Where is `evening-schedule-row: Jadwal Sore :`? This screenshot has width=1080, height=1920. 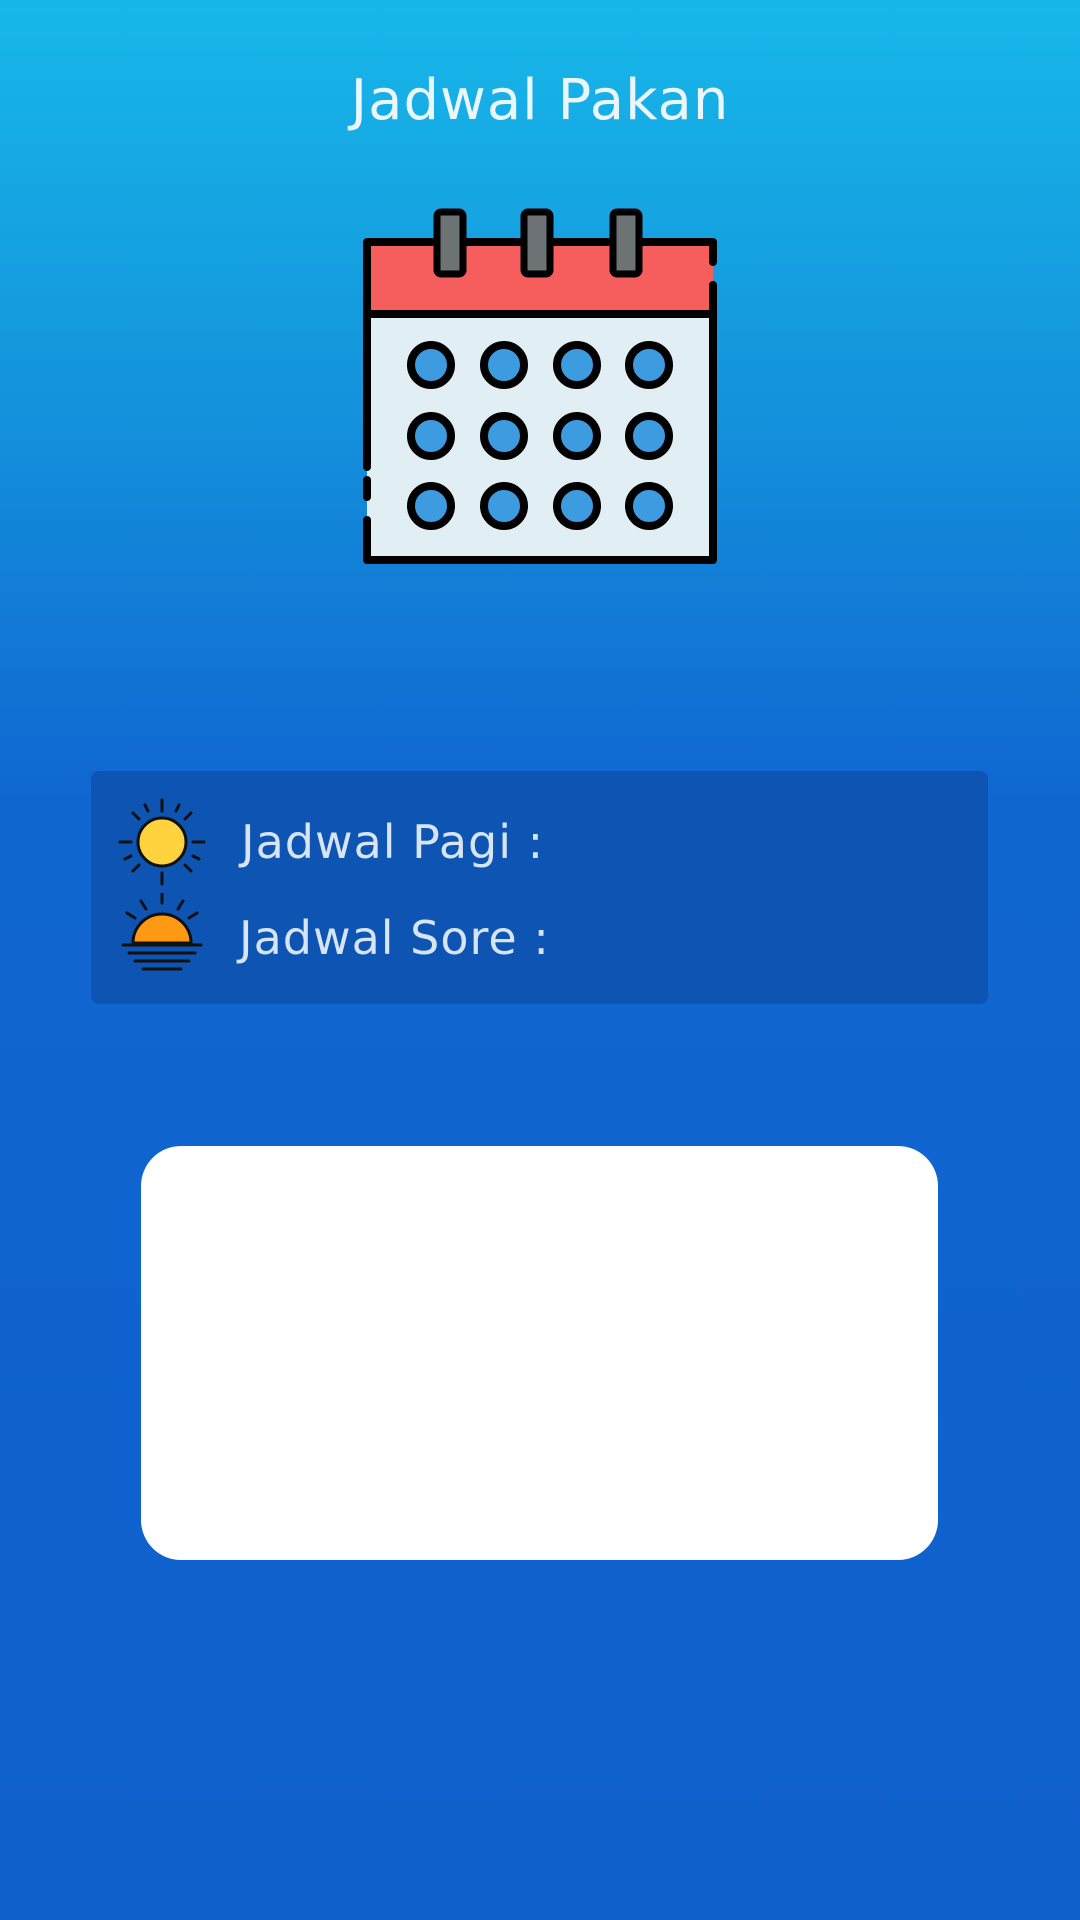
evening-schedule-row: Jadwal Sore : is located at coordinates (539, 938).